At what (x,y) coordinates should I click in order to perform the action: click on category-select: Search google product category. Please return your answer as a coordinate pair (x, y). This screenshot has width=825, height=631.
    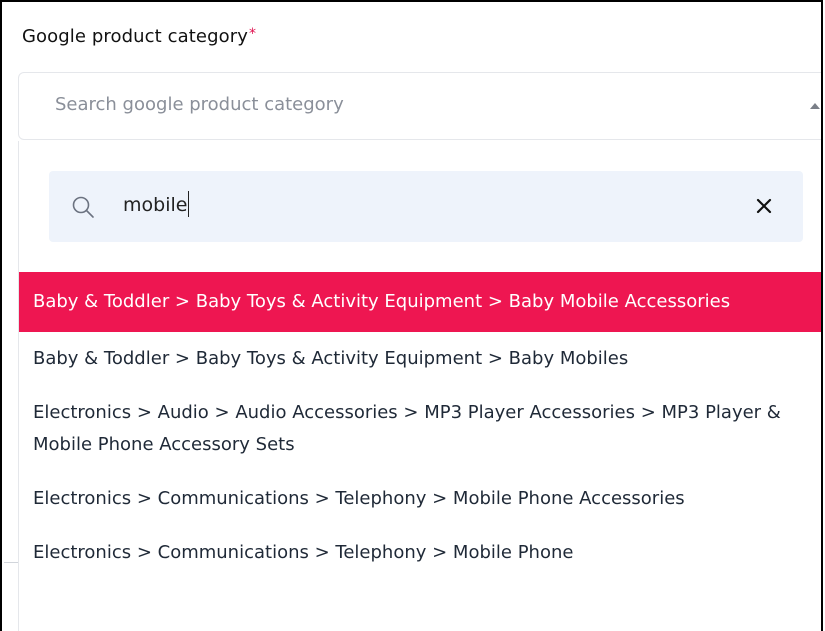
    Looking at the image, I should click on (419, 106).